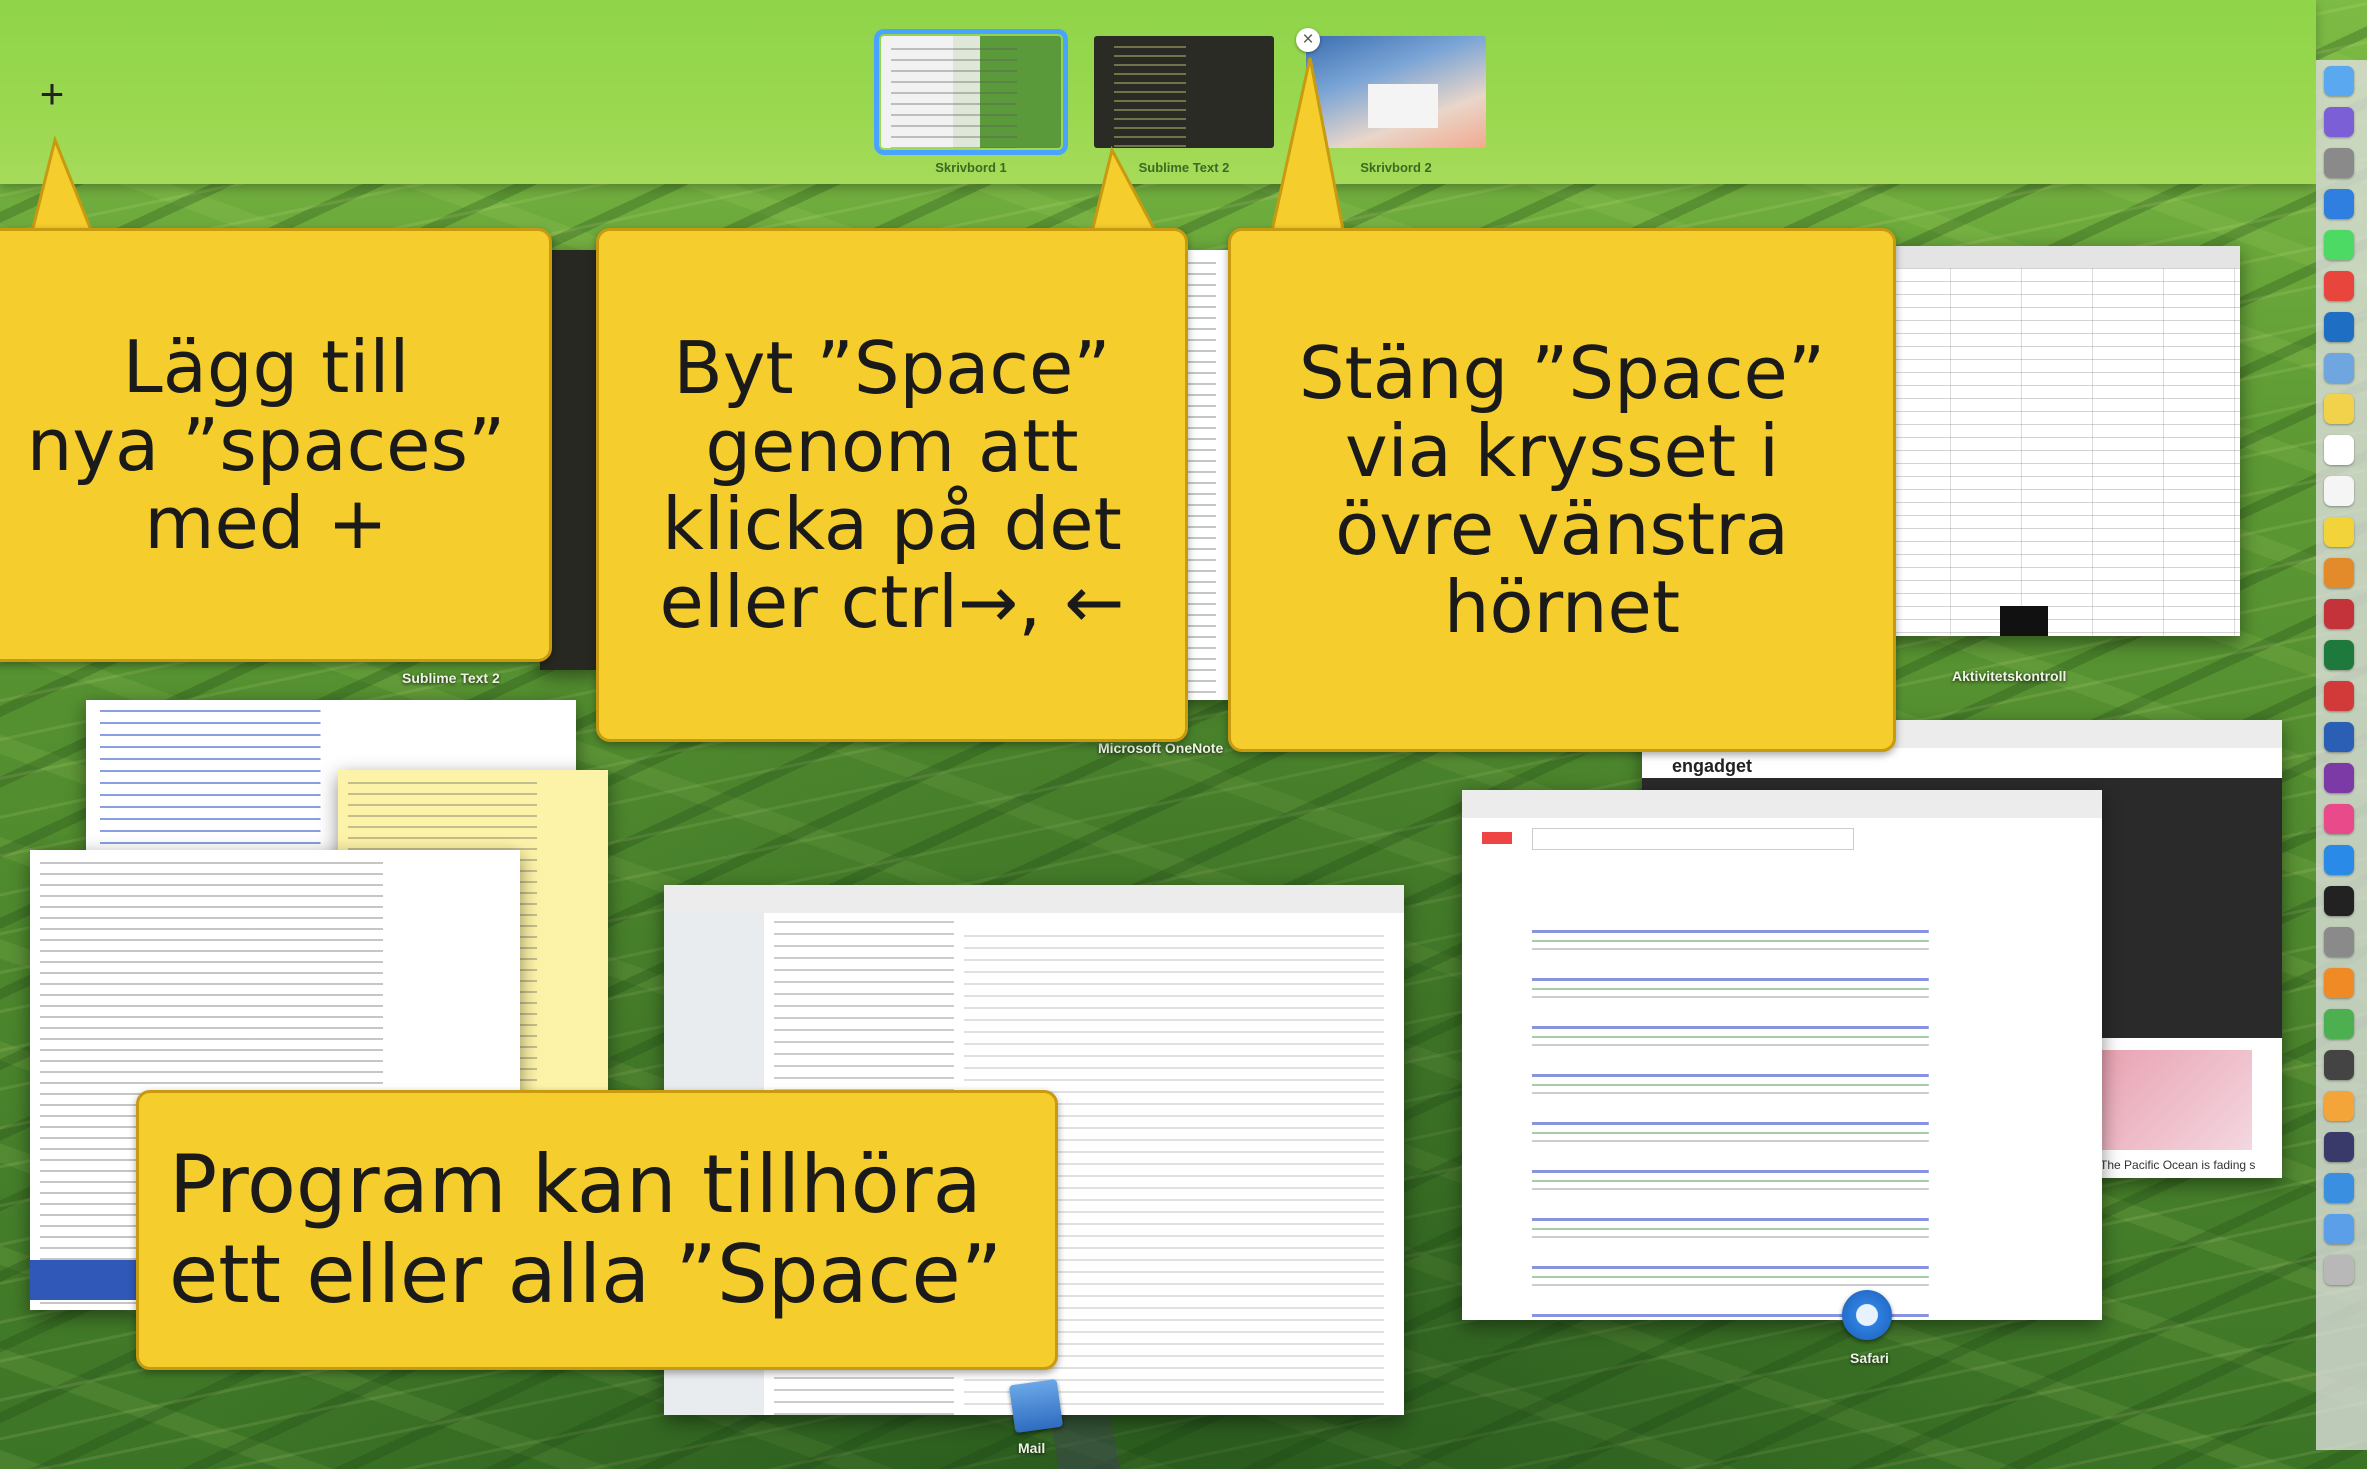 The height and width of the screenshot is (1469, 2367). Describe the element at coordinates (2339, 450) in the screenshot. I see `calendar-icon` at that location.